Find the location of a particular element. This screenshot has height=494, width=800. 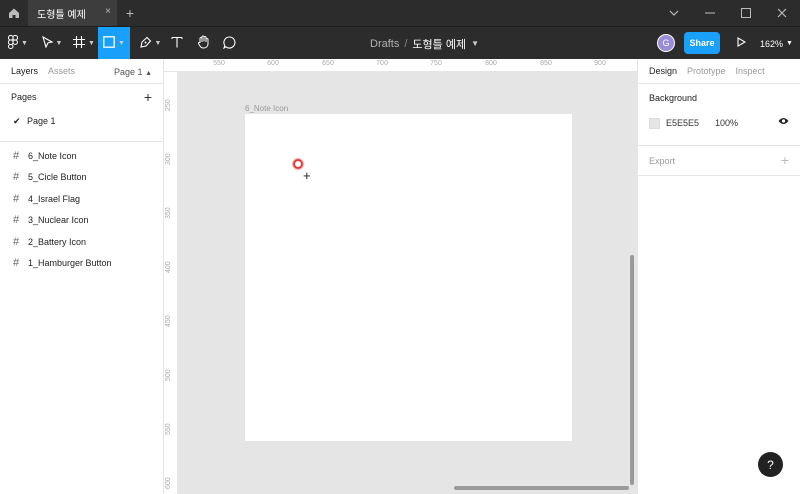

shape-tool-button: ▼ is located at coordinates (114, 43).